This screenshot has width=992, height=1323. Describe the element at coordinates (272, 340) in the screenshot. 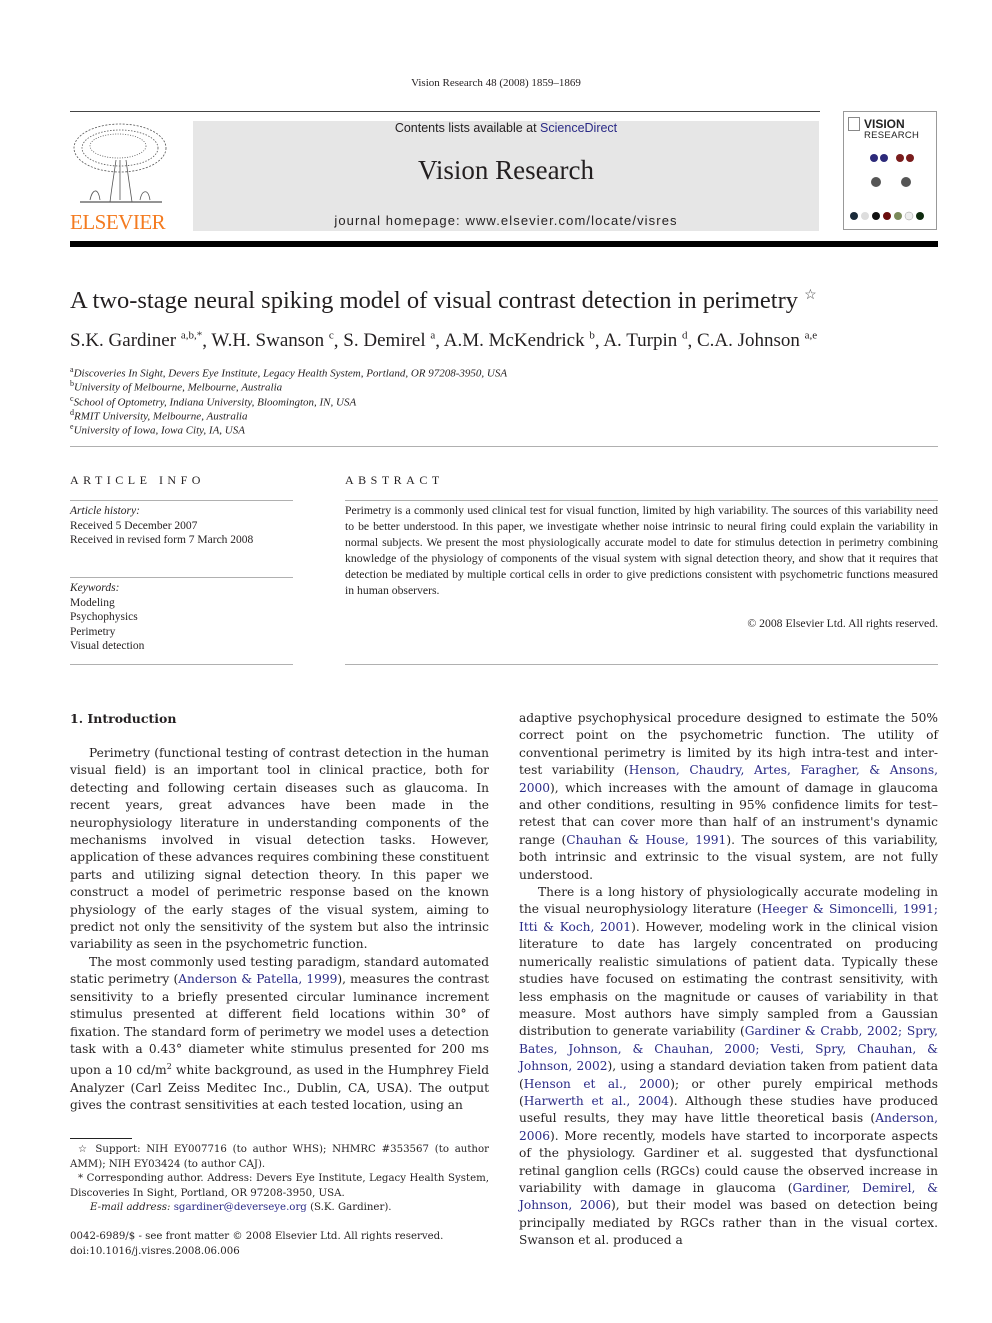

I see `author: W.H. Swanson c` at that location.